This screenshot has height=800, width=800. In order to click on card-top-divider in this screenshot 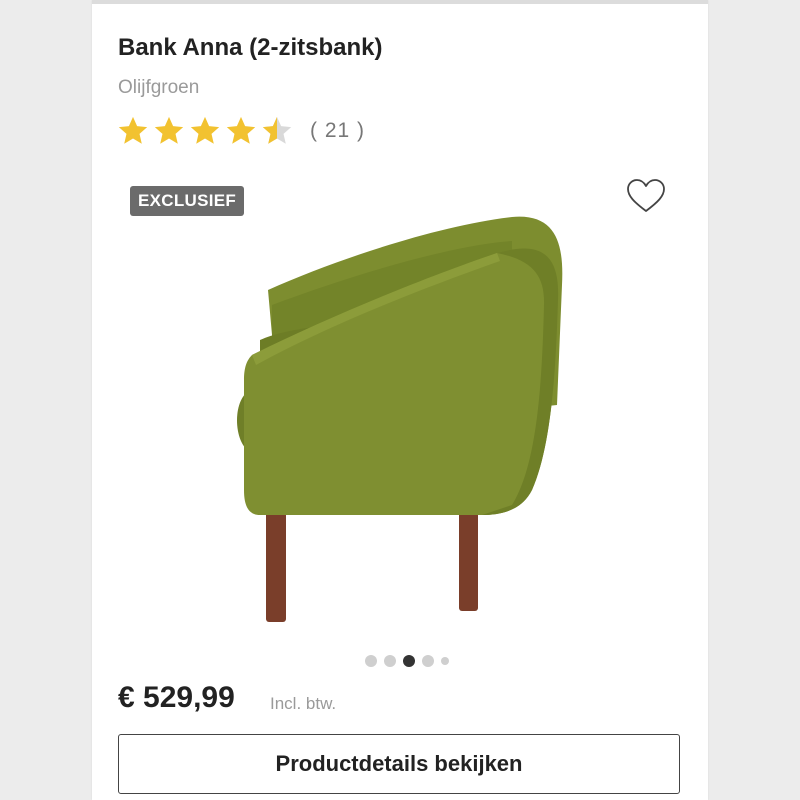, I will do `click(400, 2)`.